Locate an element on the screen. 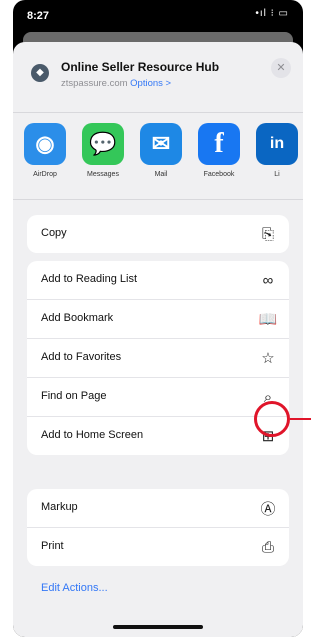 This screenshot has height=637, width=320. star-icon: ☆ is located at coordinates (268, 358).